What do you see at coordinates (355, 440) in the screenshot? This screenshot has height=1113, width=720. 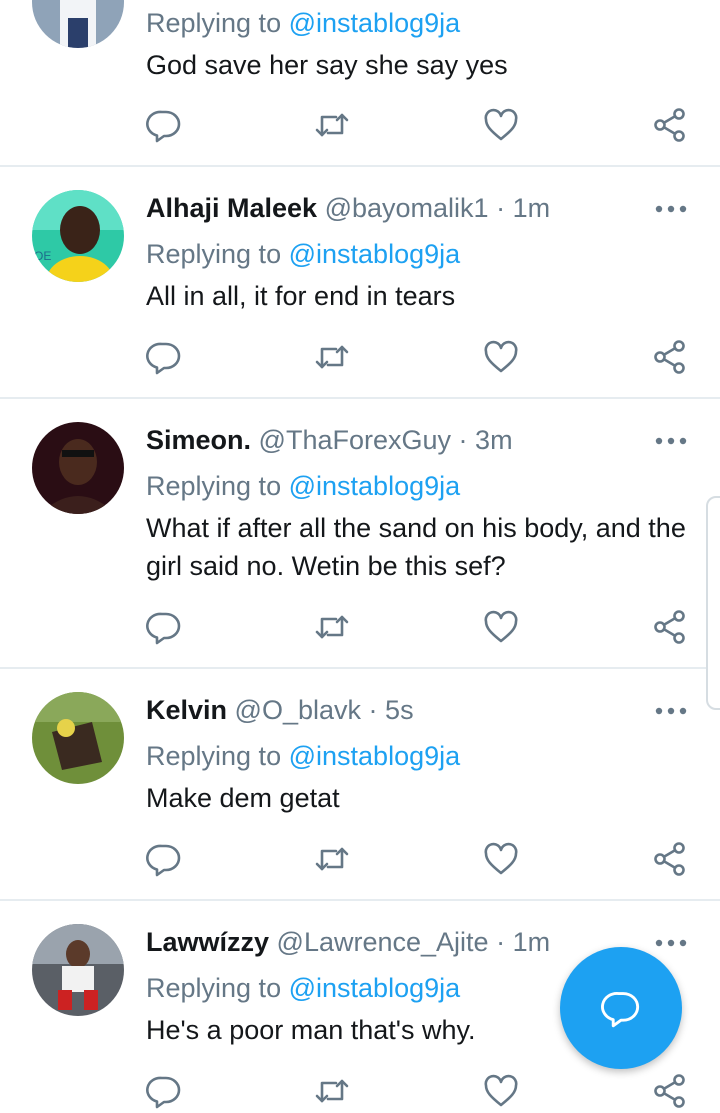 I see `user-handle: @ThaForexGuy` at bounding box center [355, 440].